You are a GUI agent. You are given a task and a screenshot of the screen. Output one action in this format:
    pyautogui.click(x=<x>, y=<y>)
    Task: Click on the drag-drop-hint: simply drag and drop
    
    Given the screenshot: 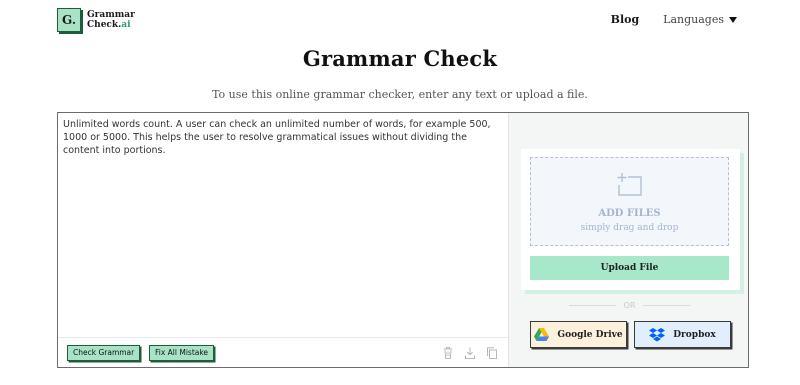 What is the action you would take?
    pyautogui.click(x=629, y=228)
    